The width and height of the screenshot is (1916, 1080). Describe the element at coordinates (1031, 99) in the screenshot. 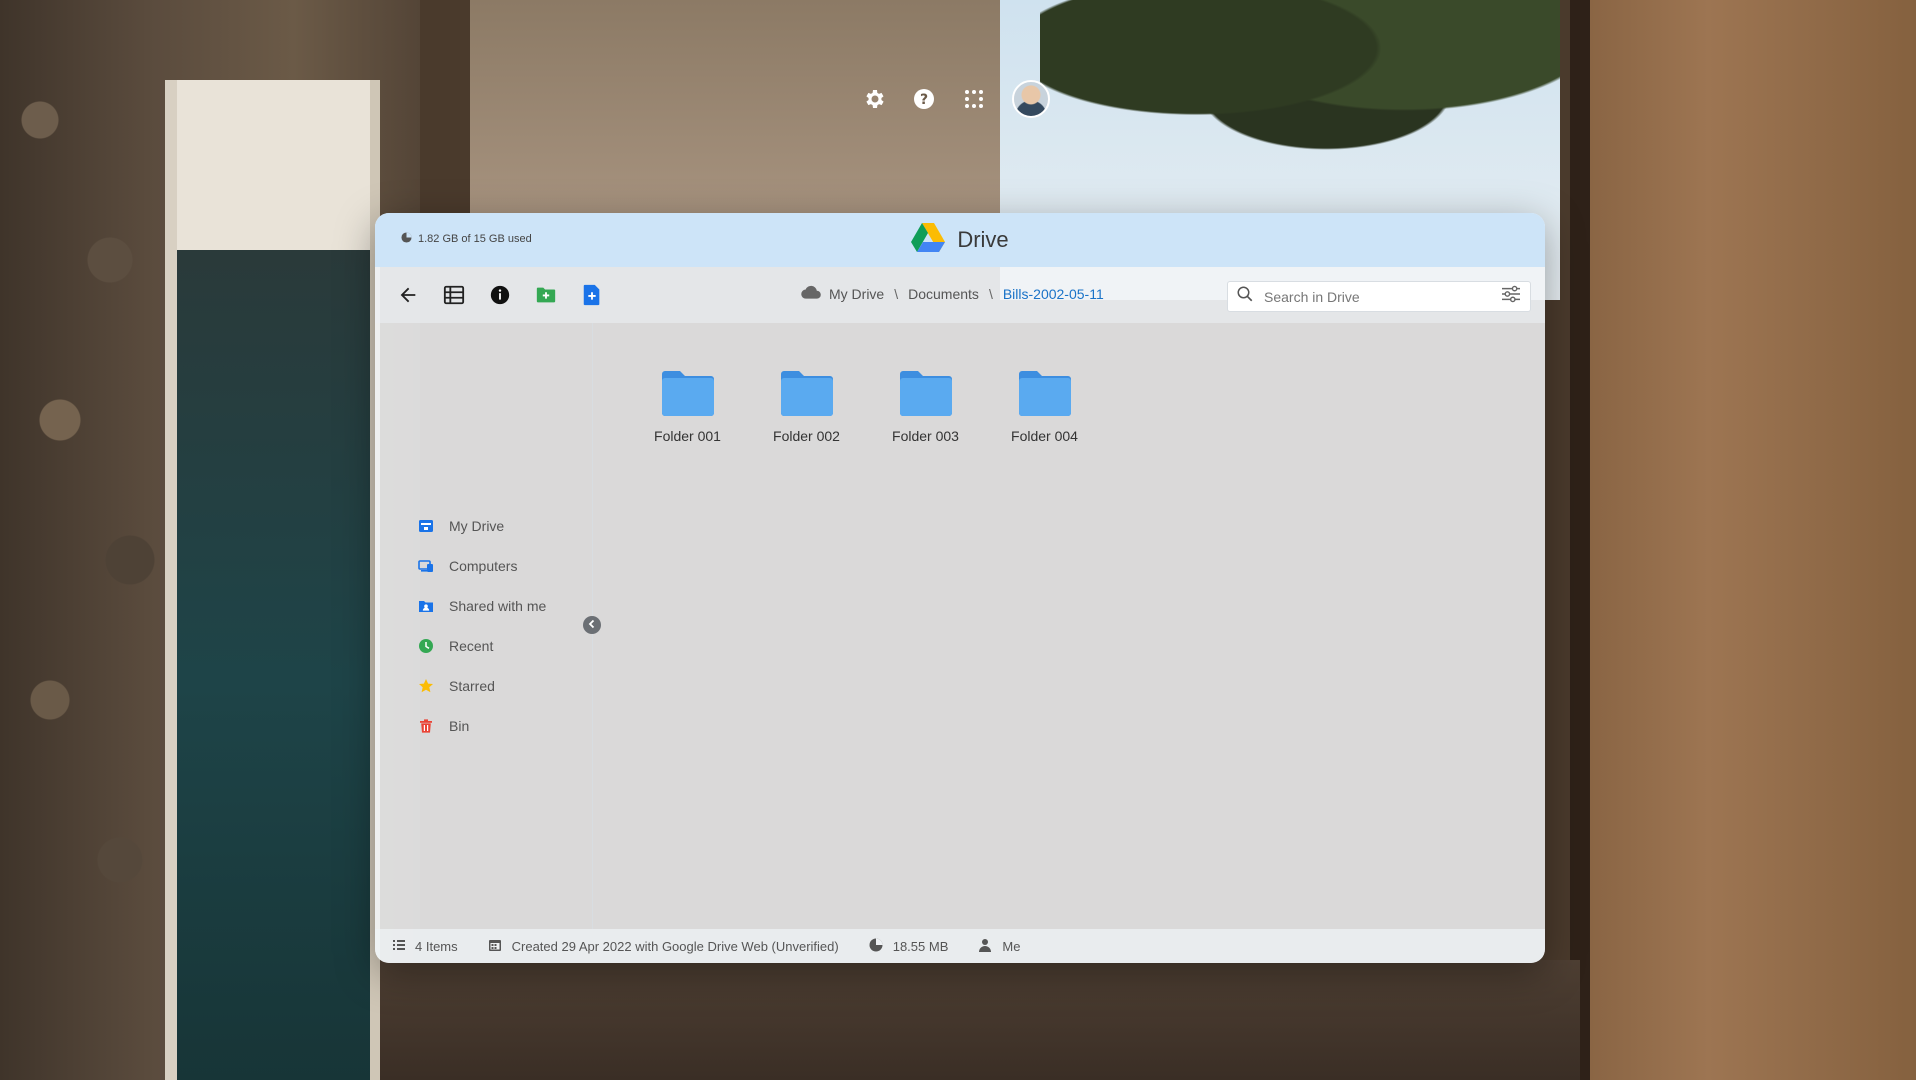

I see `avatar` at that location.